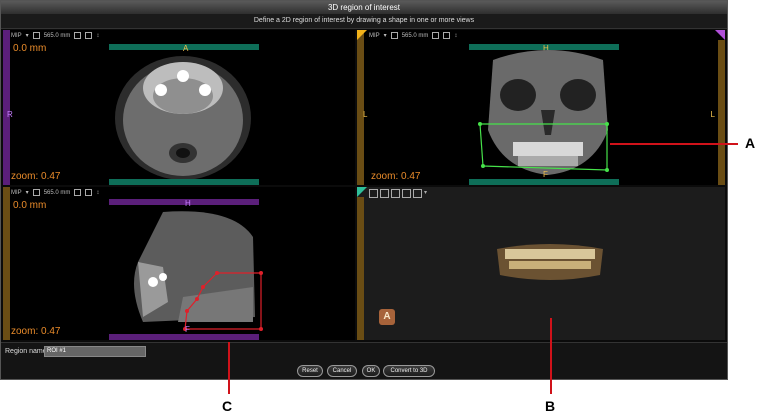  I want to click on callout-c: C, so click(227, 406).